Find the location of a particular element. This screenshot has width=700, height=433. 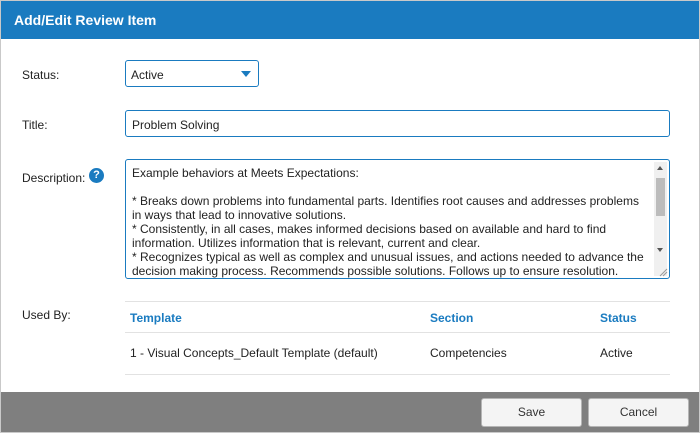

description-scrollbar is located at coordinates (660, 219).